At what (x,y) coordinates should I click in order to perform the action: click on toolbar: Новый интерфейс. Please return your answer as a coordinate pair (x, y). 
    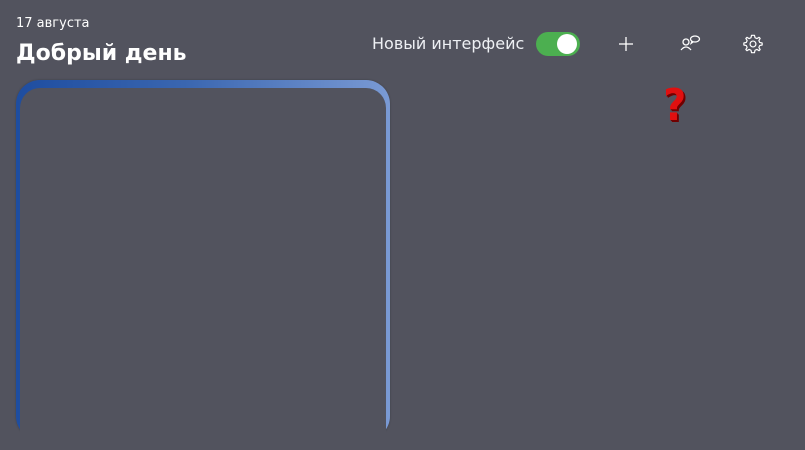
    Looking at the image, I should click on (476, 44).